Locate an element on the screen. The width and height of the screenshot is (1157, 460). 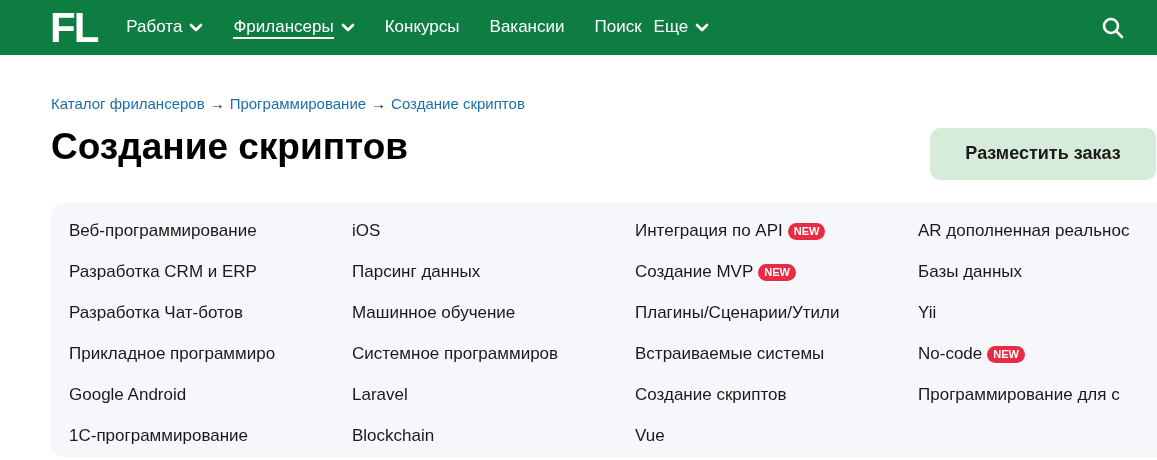
category-link: Blockchain is located at coordinates (393, 436).